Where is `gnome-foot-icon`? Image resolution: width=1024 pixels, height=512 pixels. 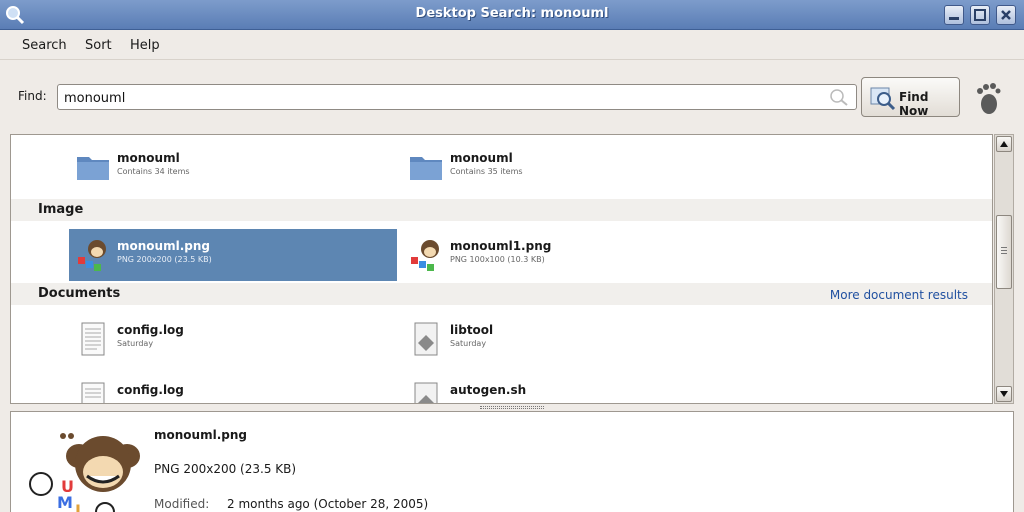
gnome-foot-icon is located at coordinates (989, 98).